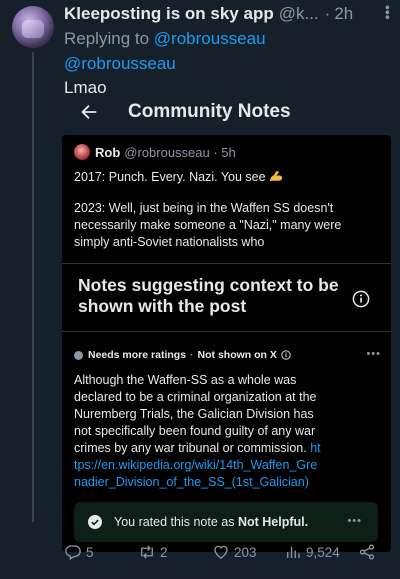  Describe the element at coordinates (169, 14) in the screenshot. I see `author-display-name: Kleeposting is on sky app` at that location.